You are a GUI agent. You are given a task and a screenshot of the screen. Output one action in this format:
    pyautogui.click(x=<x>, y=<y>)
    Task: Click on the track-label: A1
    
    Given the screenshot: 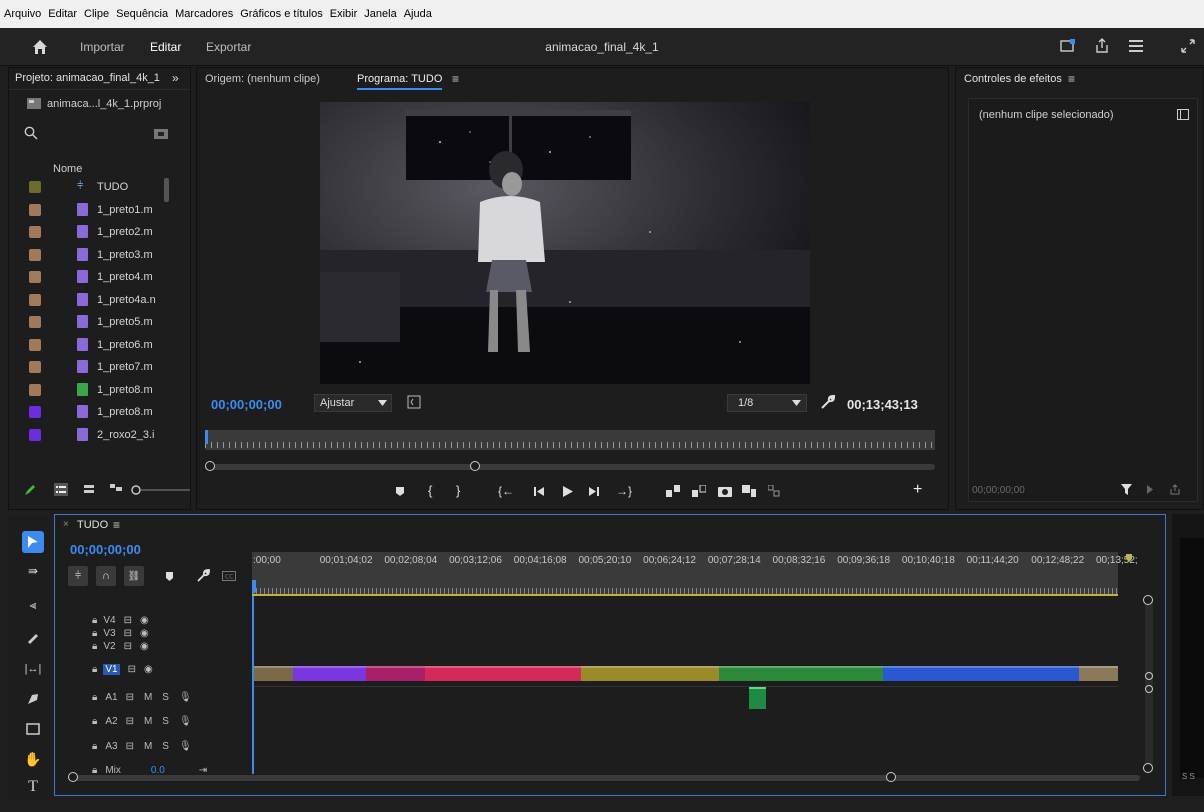 What is the action you would take?
    pyautogui.click(x=111, y=697)
    